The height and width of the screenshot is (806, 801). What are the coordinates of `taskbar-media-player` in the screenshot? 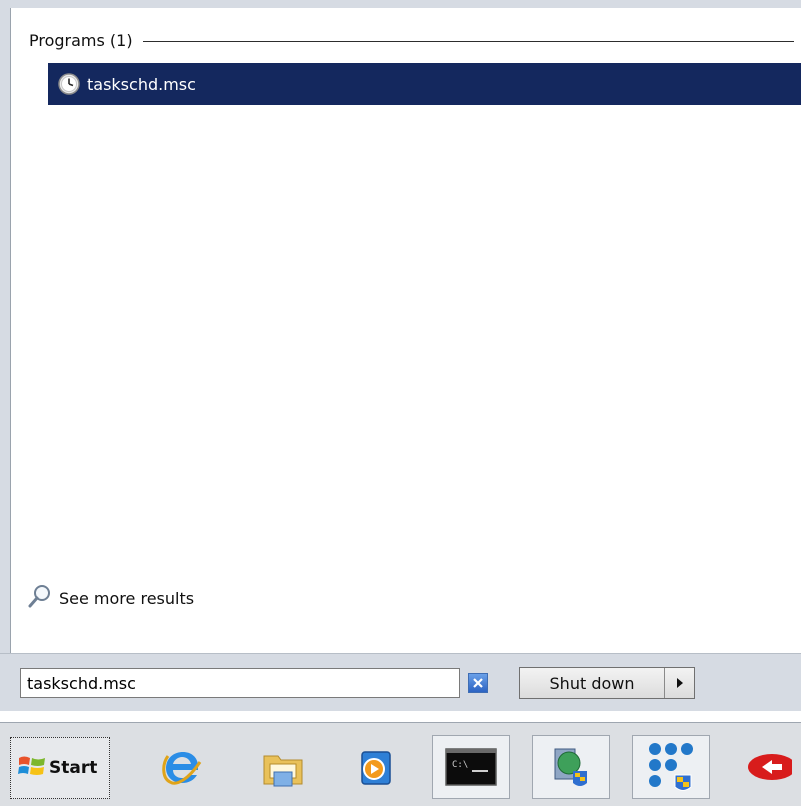 It's located at (375, 767).